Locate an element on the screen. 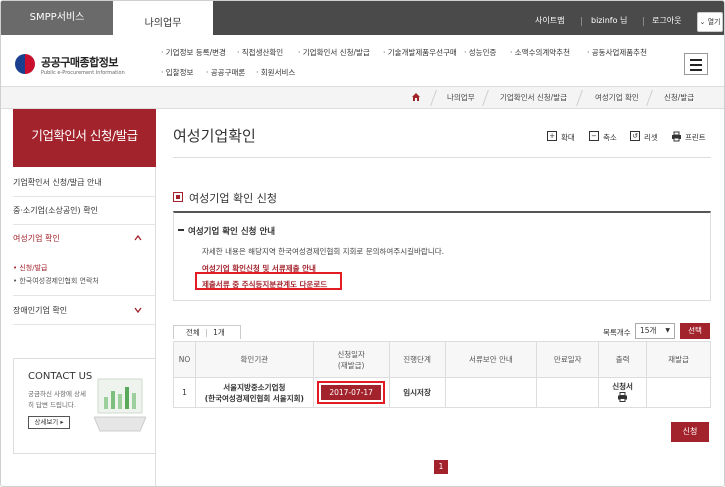  row-organization: 서울지방중소기업청 (한국여성경제인협회 서울지회) is located at coordinates (254, 392).